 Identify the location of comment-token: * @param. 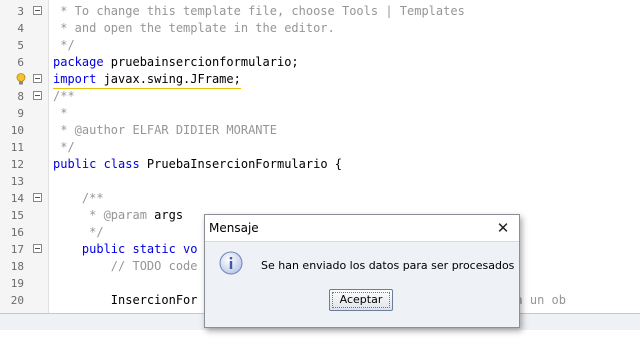
(104, 215).